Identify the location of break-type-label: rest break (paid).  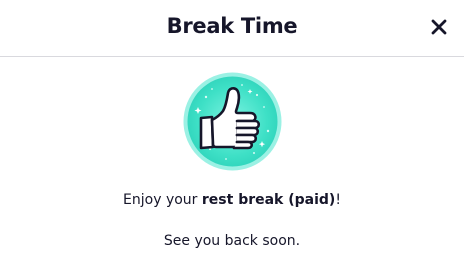
(268, 200).